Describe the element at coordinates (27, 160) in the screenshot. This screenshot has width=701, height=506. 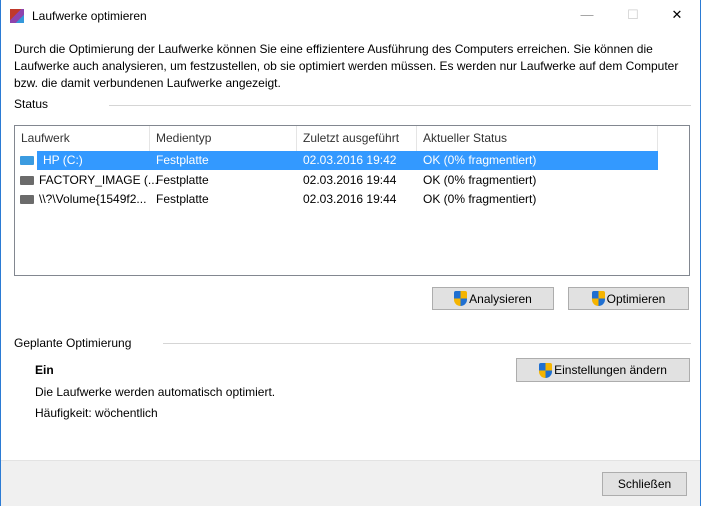
I see `system-drive-icon` at that location.